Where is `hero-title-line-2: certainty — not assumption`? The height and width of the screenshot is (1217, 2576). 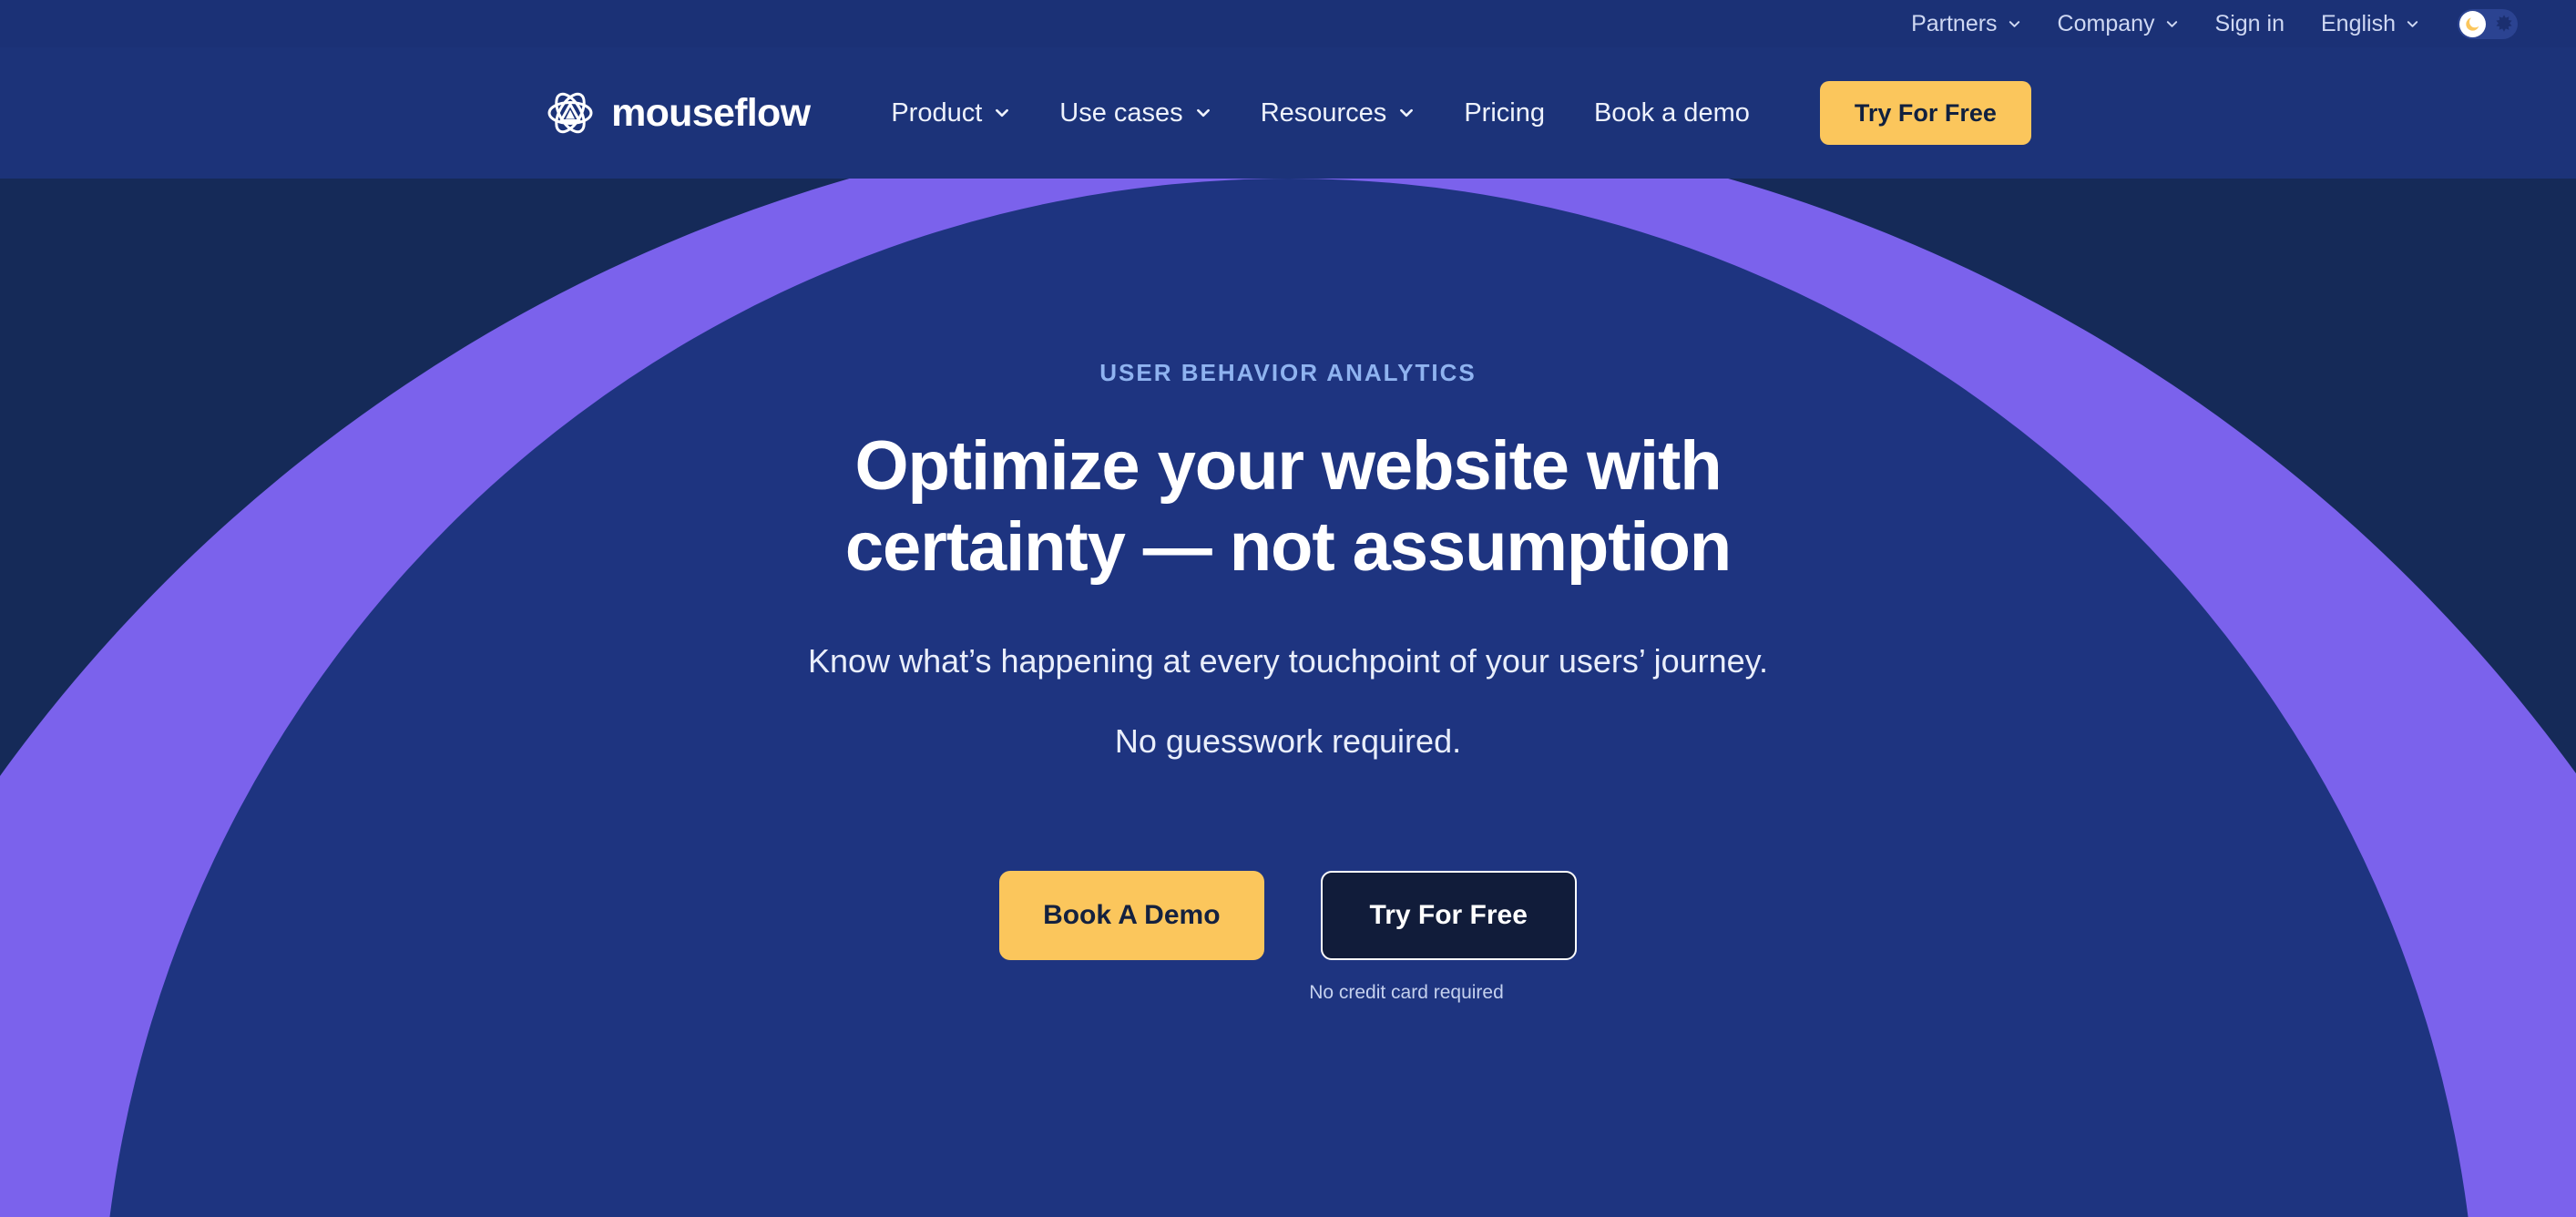 hero-title-line-2: certainty — not assumption is located at coordinates (1288, 546).